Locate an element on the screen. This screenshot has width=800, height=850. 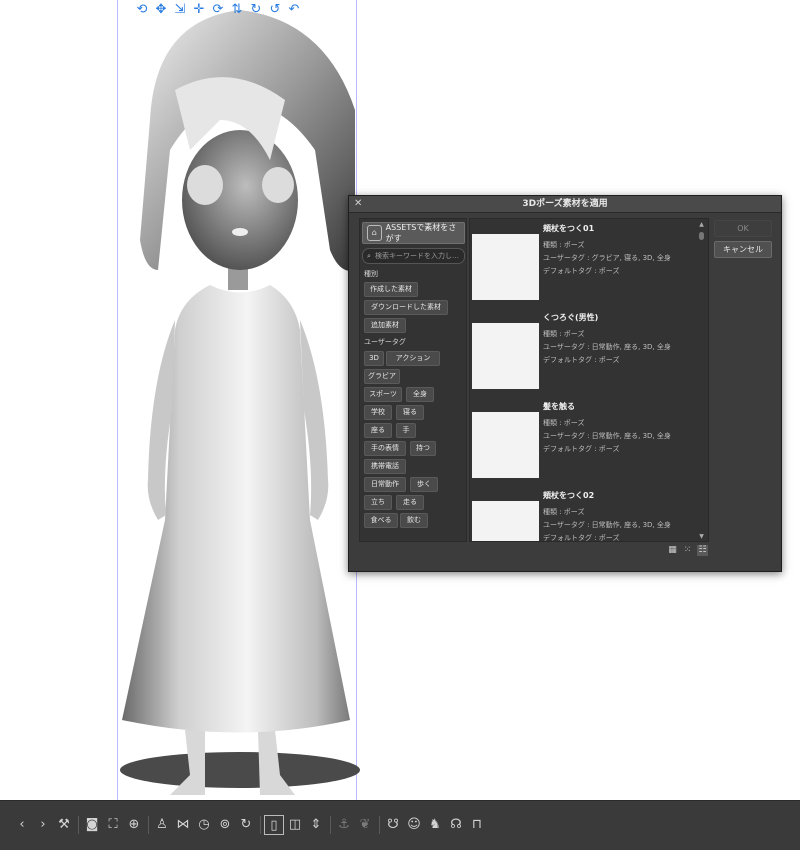
move-up-icon: ⚓ is located at coordinates (344, 825).